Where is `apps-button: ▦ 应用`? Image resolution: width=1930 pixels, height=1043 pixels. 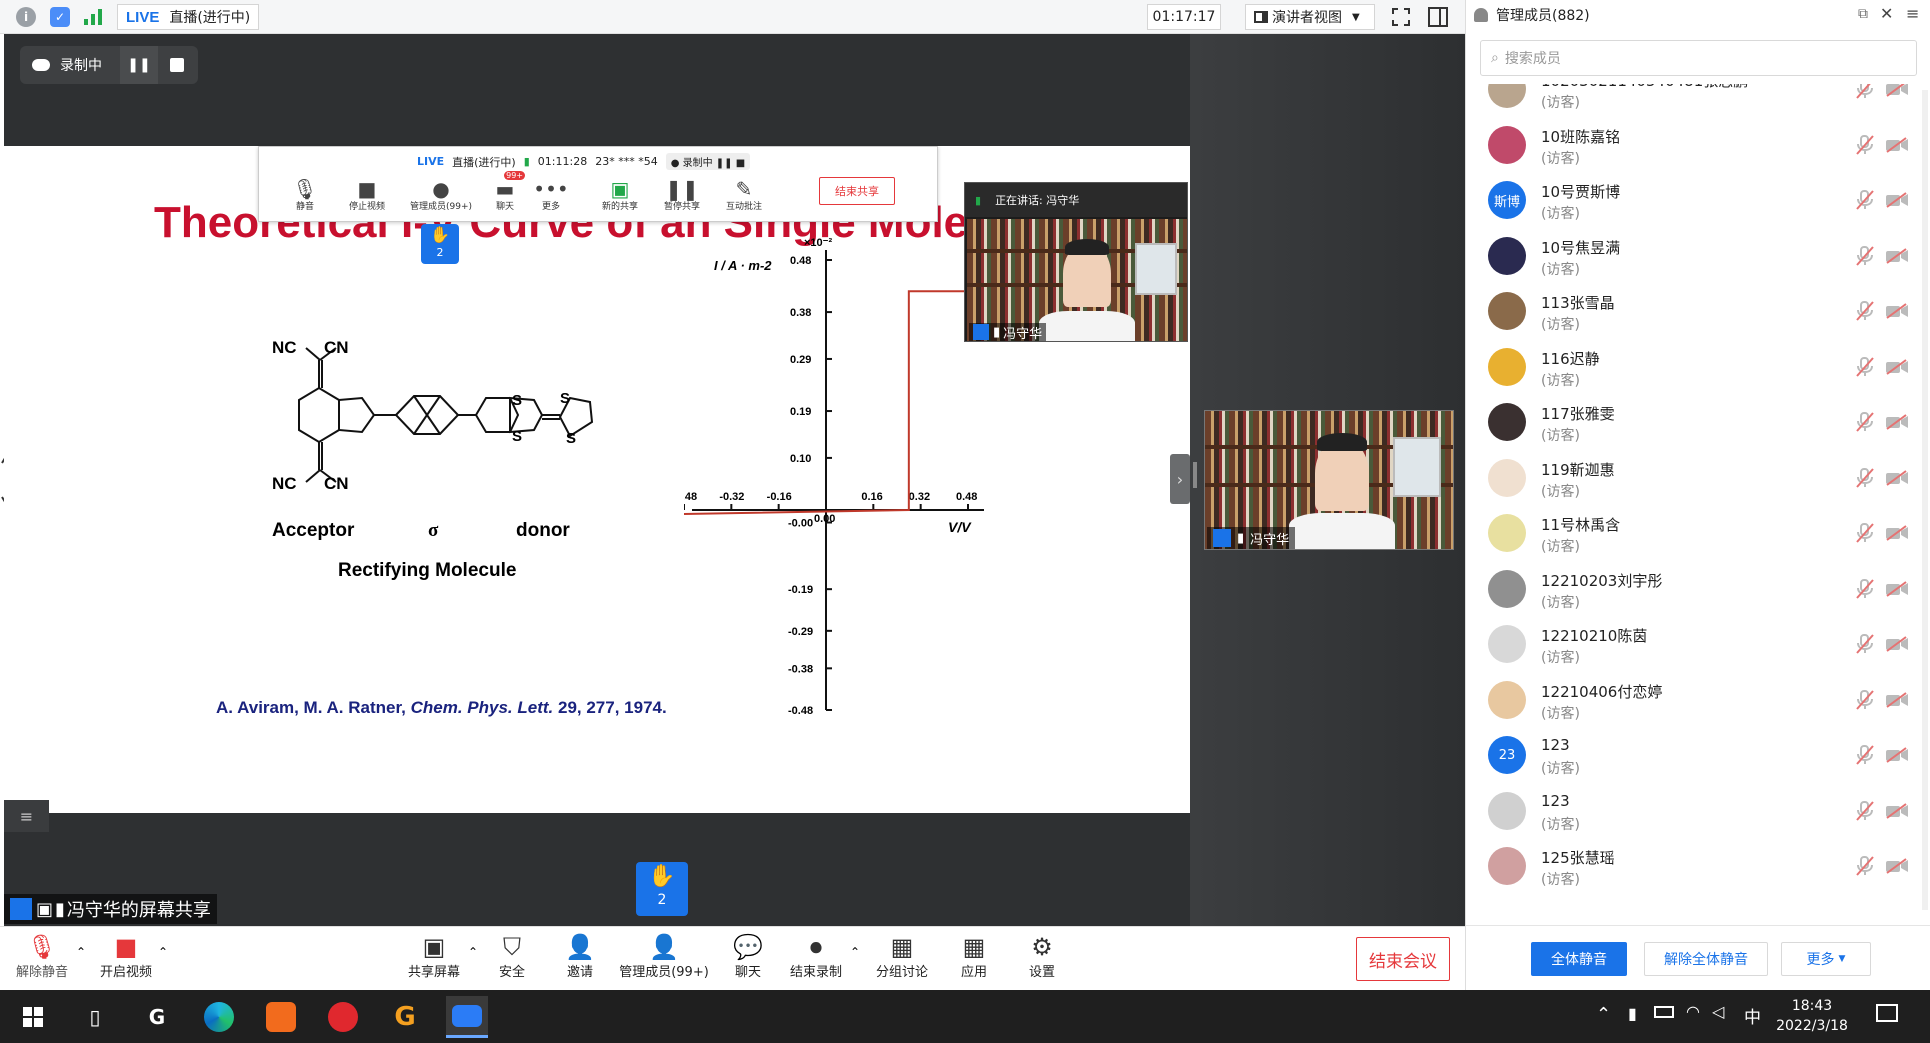
apps-button: ▦ 应用 is located at coordinates (974, 955).